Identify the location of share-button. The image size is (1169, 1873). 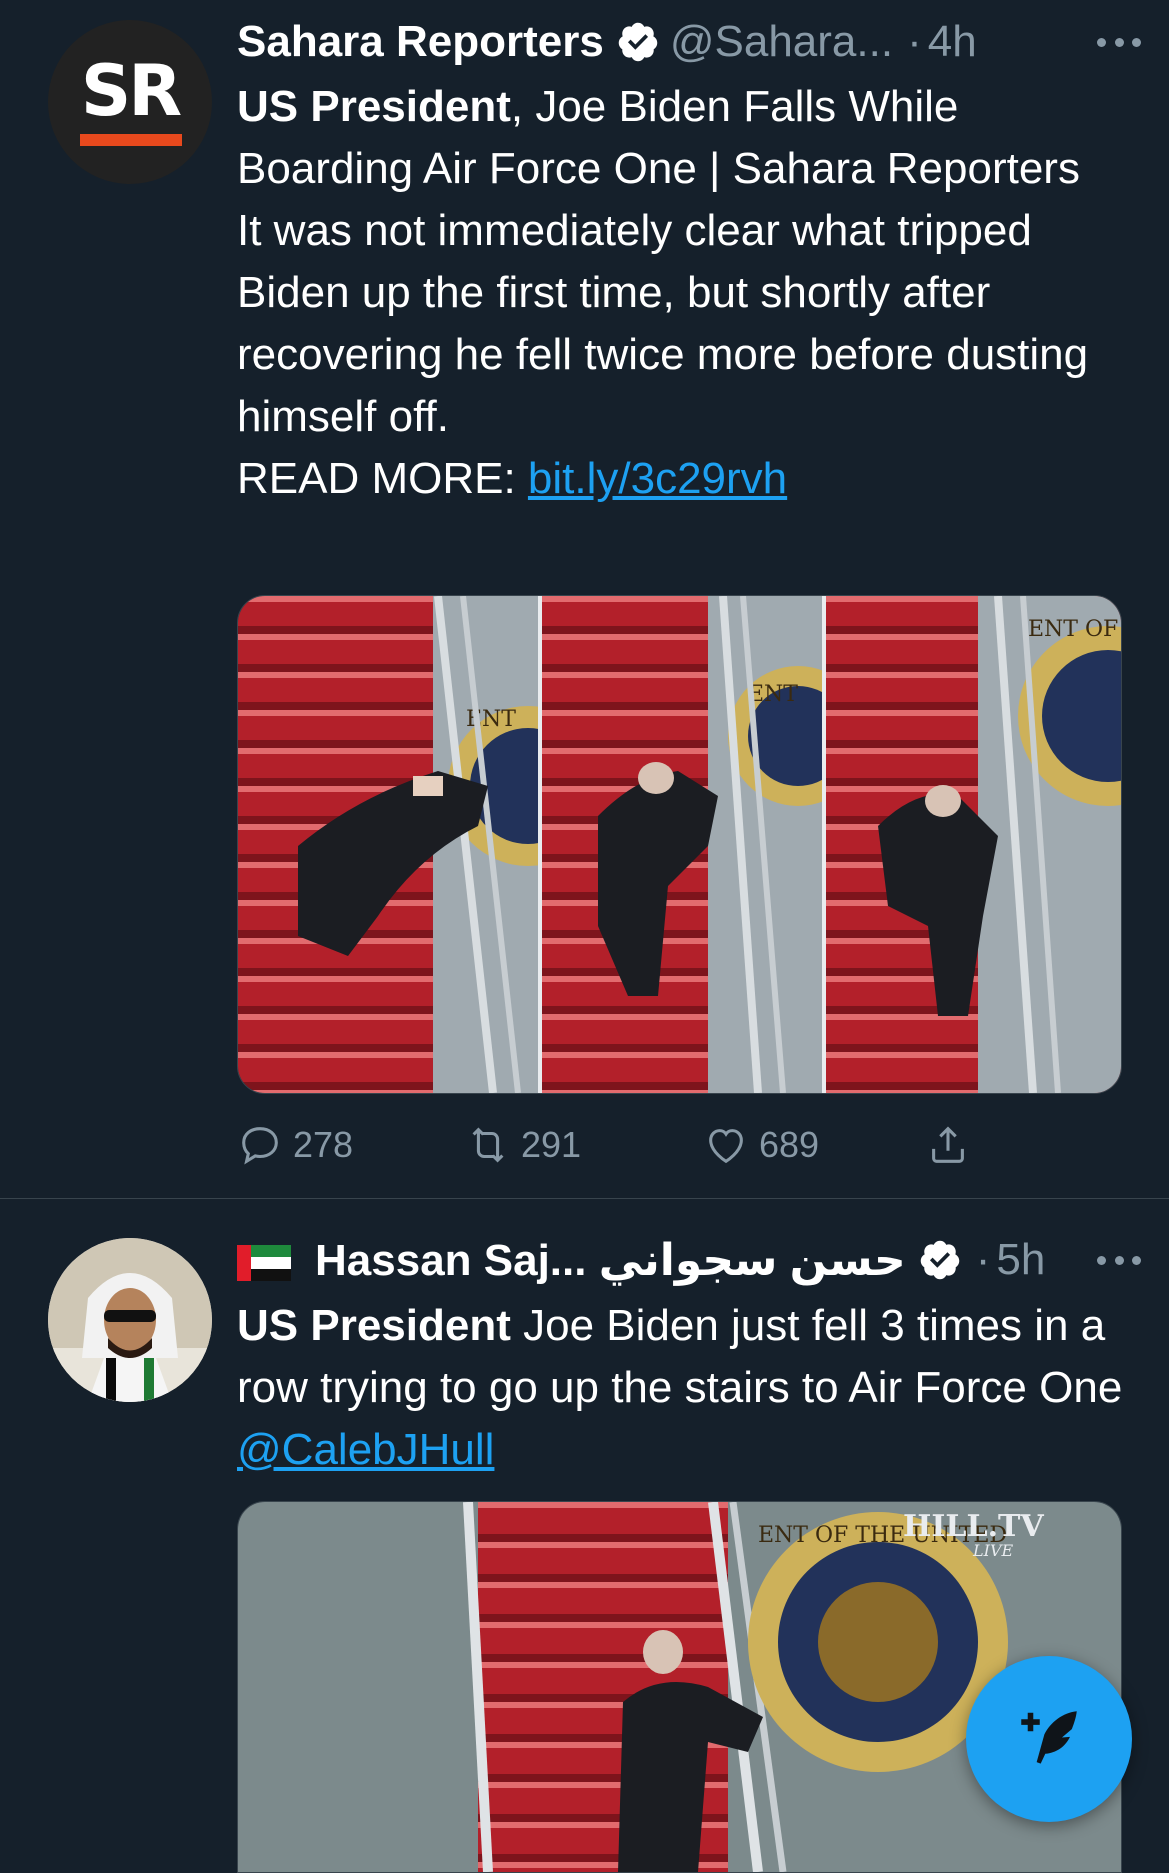
(953, 1145).